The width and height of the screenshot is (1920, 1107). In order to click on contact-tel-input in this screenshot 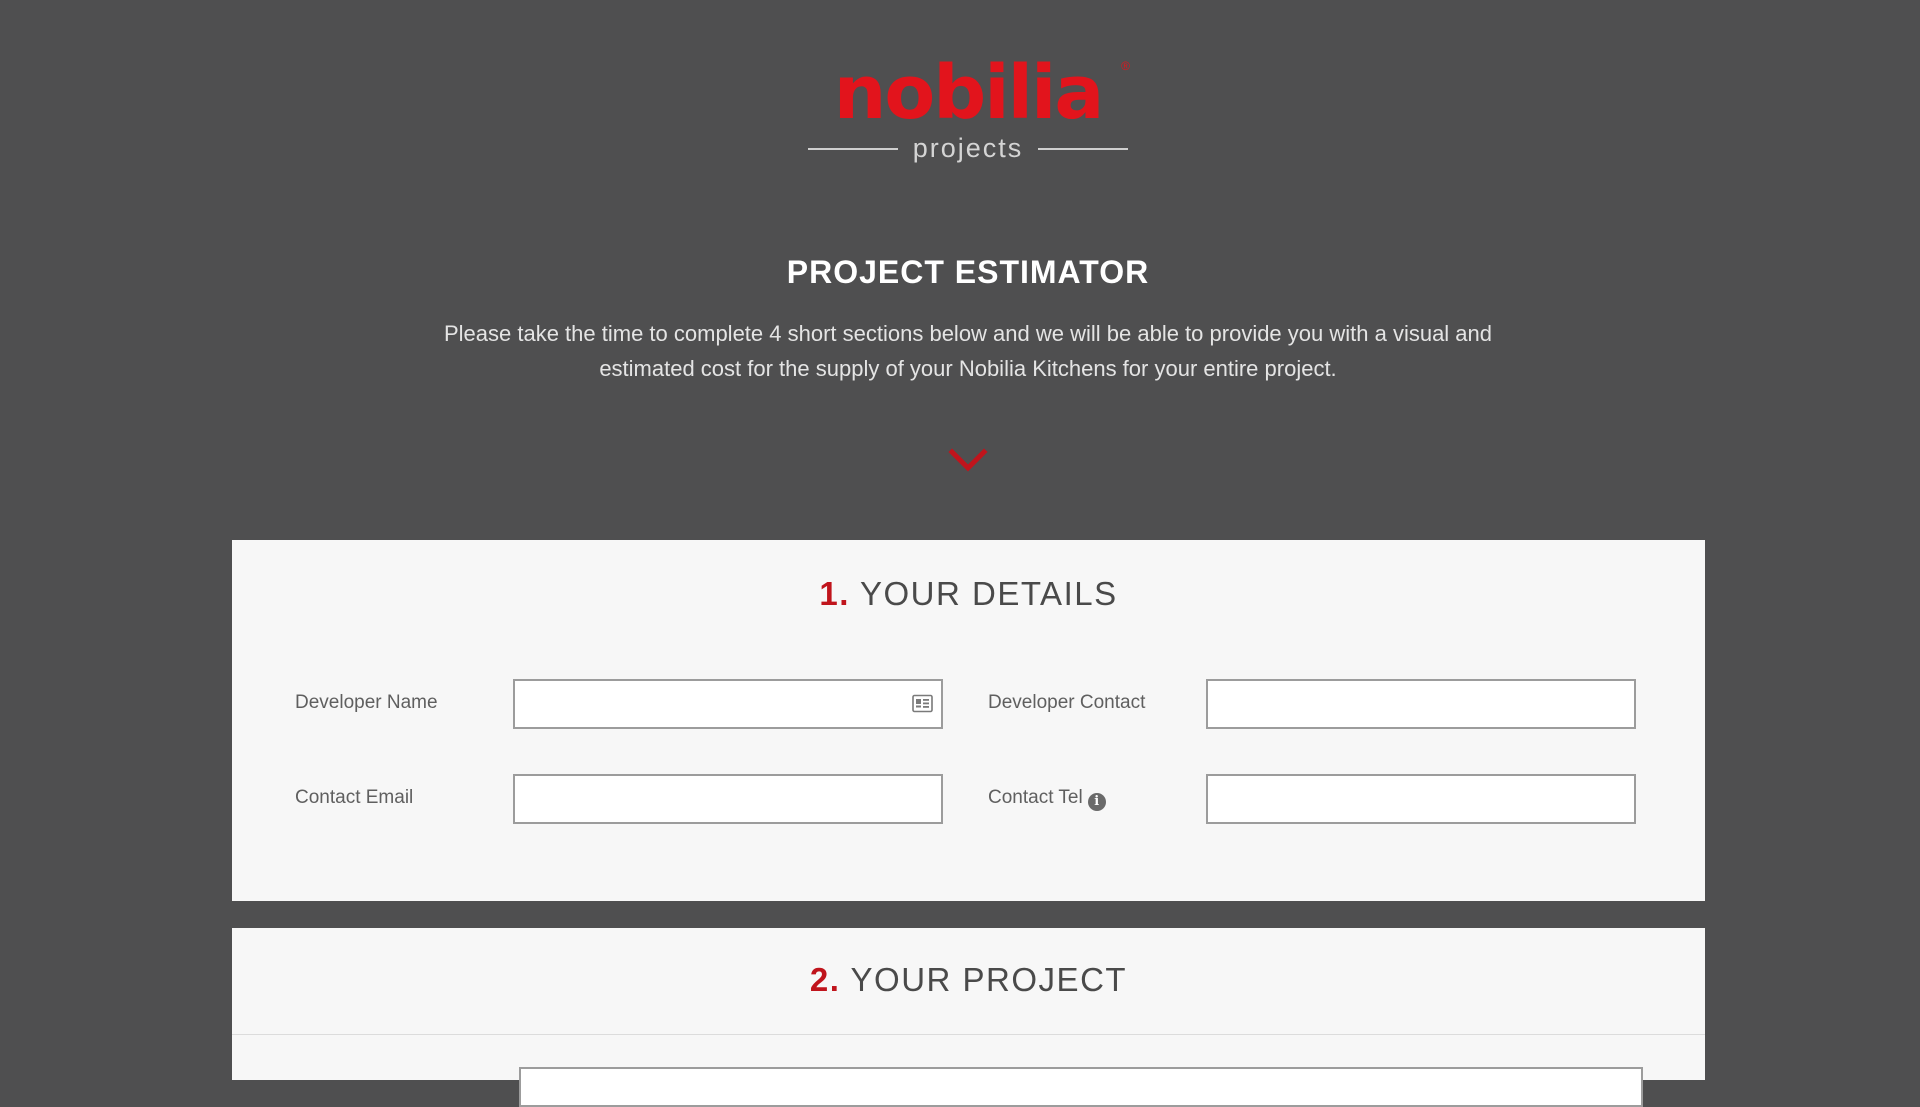, I will do `click(1421, 799)`.